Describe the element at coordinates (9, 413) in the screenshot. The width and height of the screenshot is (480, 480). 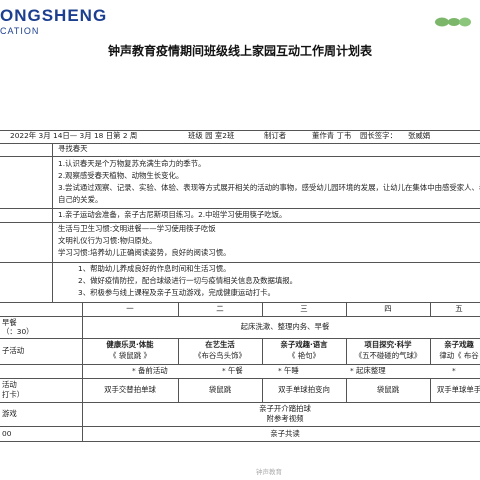
I see `game-label: 游戏` at that location.